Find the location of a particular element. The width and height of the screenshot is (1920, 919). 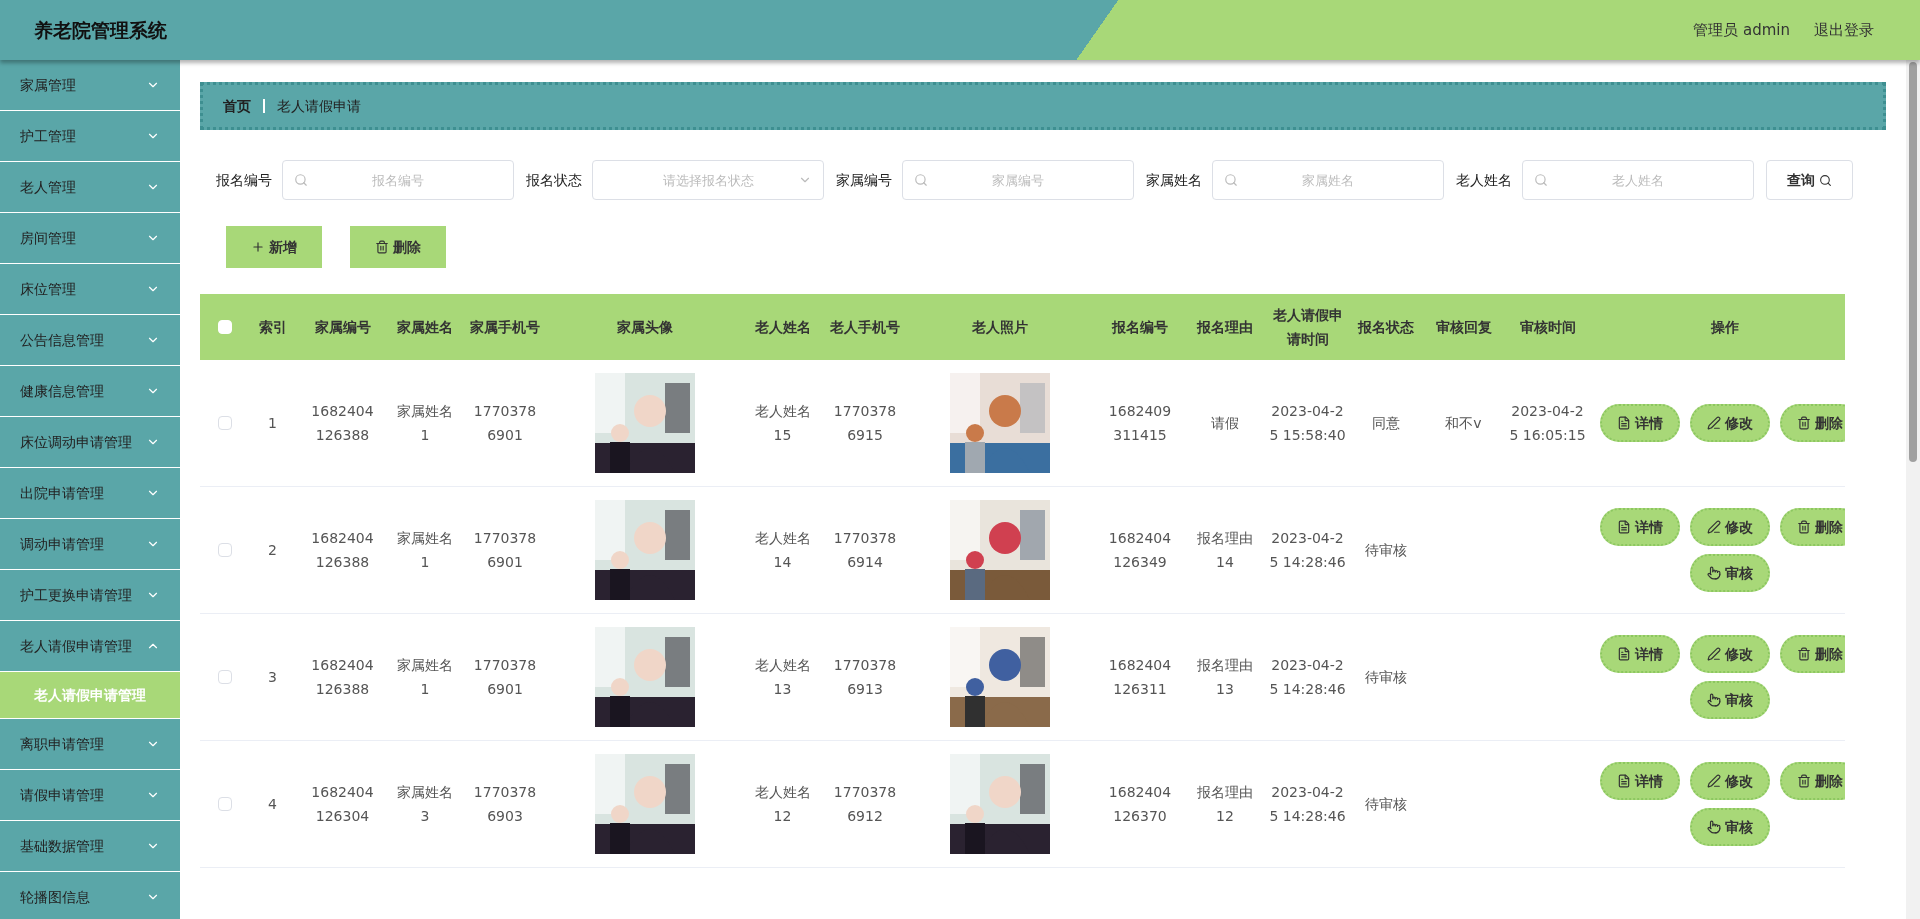

search-button: 查询 is located at coordinates (1809, 180).